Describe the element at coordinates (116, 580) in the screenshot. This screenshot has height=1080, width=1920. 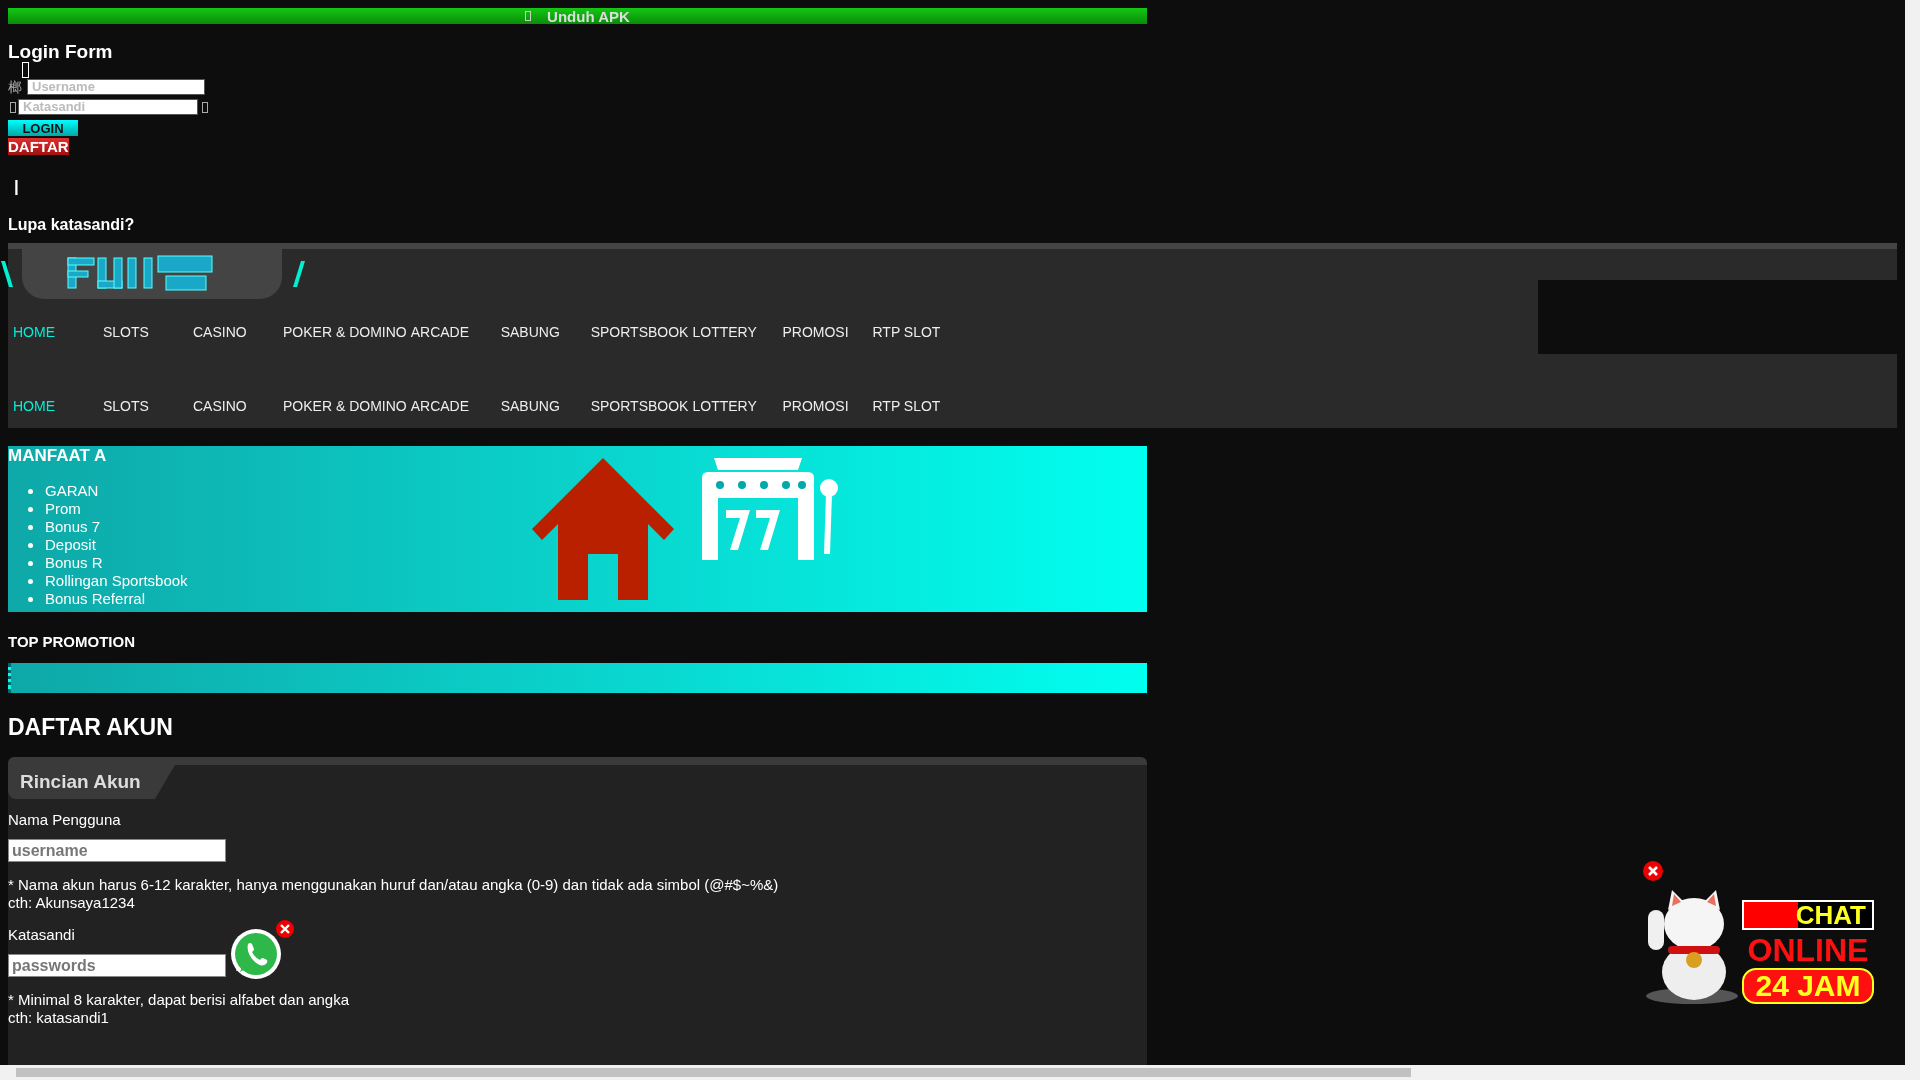
I see `benefit-item: Rollingan Sportsbook` at that location.